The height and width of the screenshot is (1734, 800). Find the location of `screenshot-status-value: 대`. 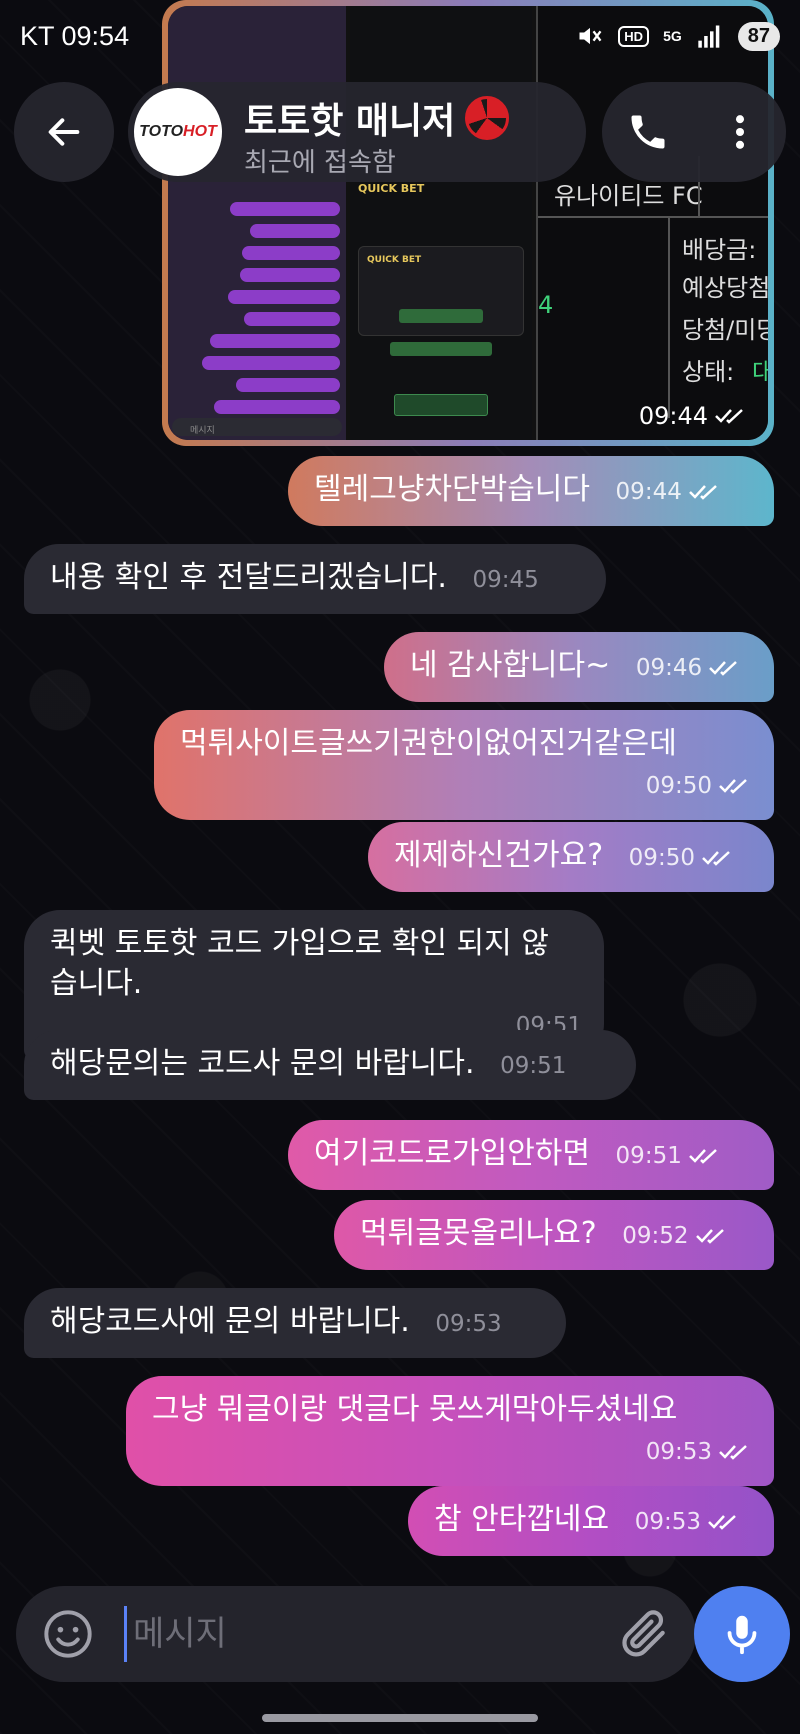

screenshot-status-value: 대 is located at coordinates (760, 372).